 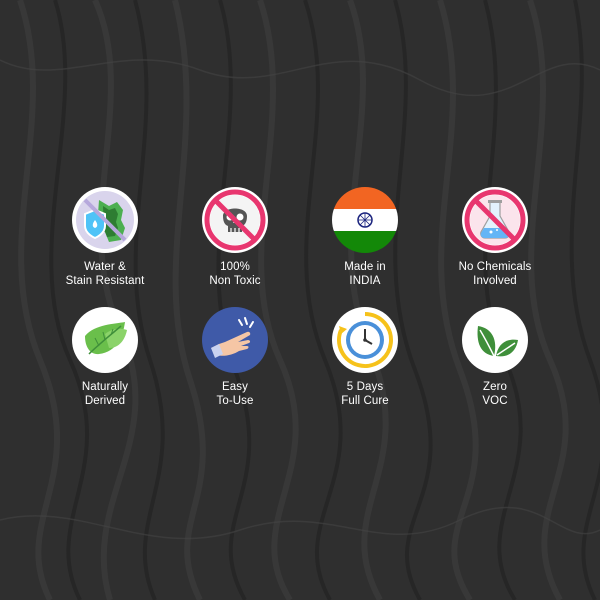 I want to click on feature-zero-voc: Zero VOC, so click(x=495, y=357).